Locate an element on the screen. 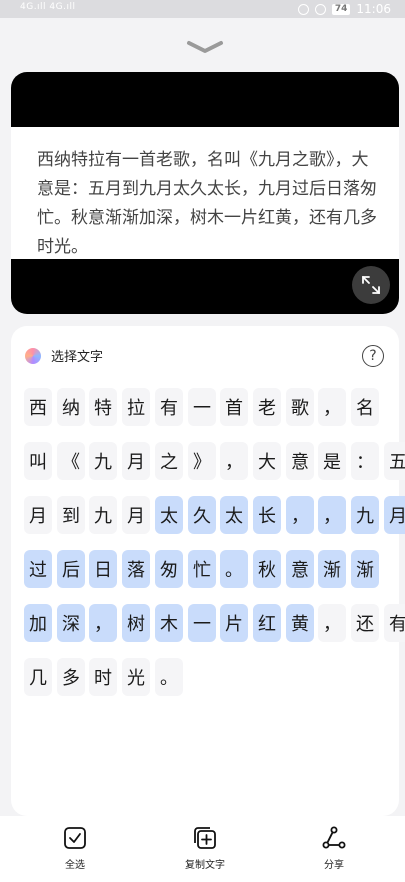  character-chip: 光 is located at coordinates (136, 677).